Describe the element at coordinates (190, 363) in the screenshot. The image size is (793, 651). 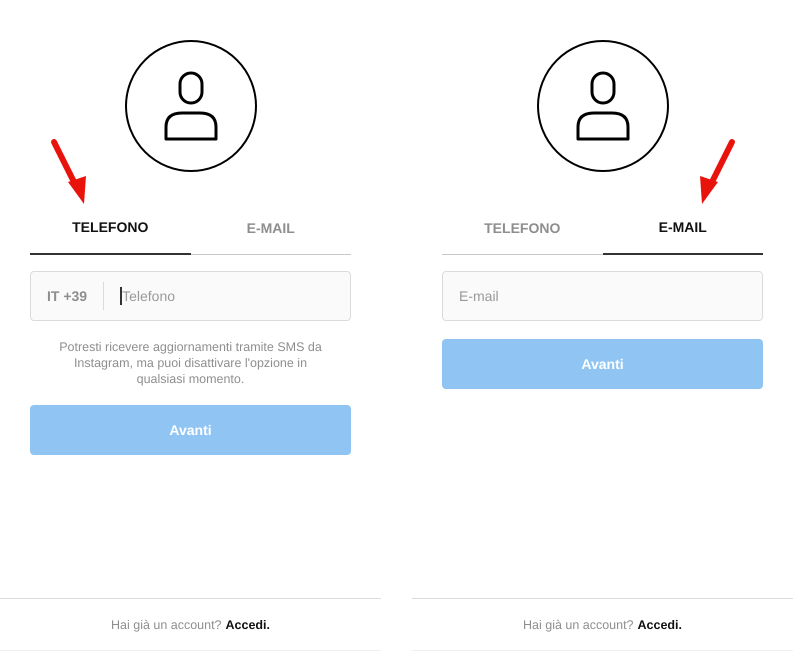
I see `sms-notice: Potresti ricevere aggiornamenti tramite SMS da Instagram, ma puoi disattivare l'opzione in qualsiasi momento.` at that location.